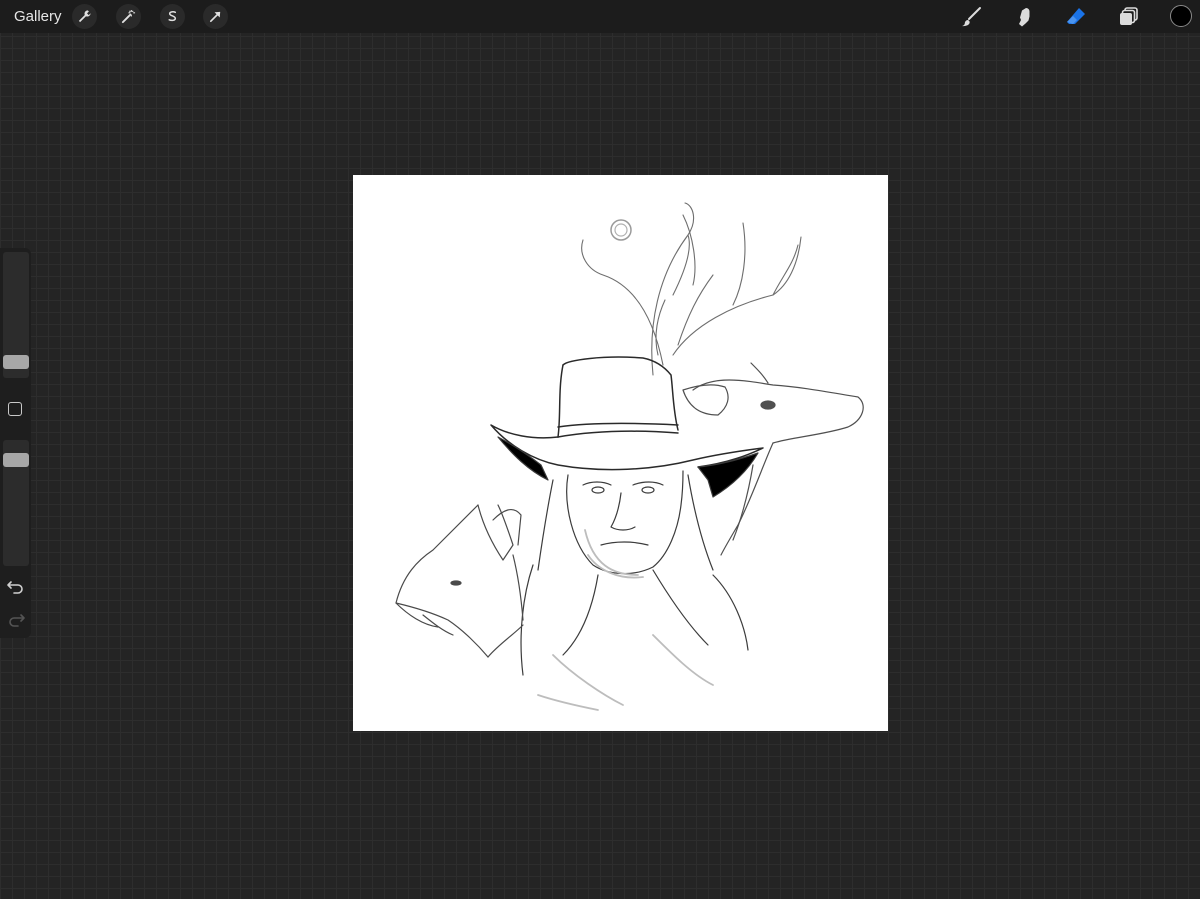  I want to click on magic-wand-icon, so click(128, 16).